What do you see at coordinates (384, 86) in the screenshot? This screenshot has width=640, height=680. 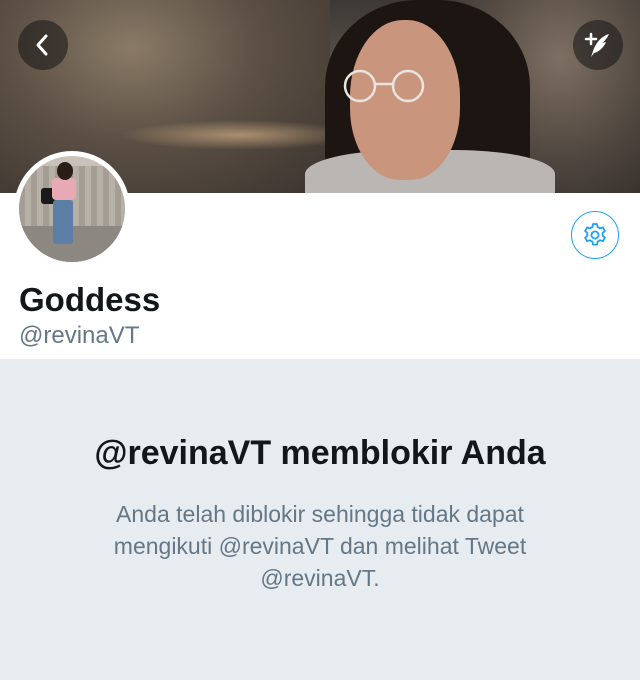 I see `photo-glasses` at bounding box center [384, 86].